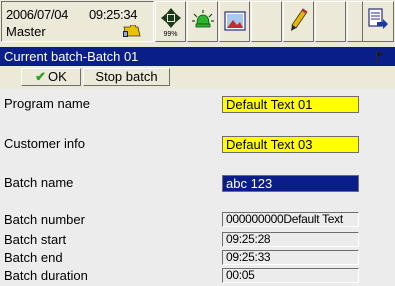  What do you see at coordinates (197, 56) in the screenshot?
I see `batch-header: Current batch-Batch 01` at bounding box center [197, 56].